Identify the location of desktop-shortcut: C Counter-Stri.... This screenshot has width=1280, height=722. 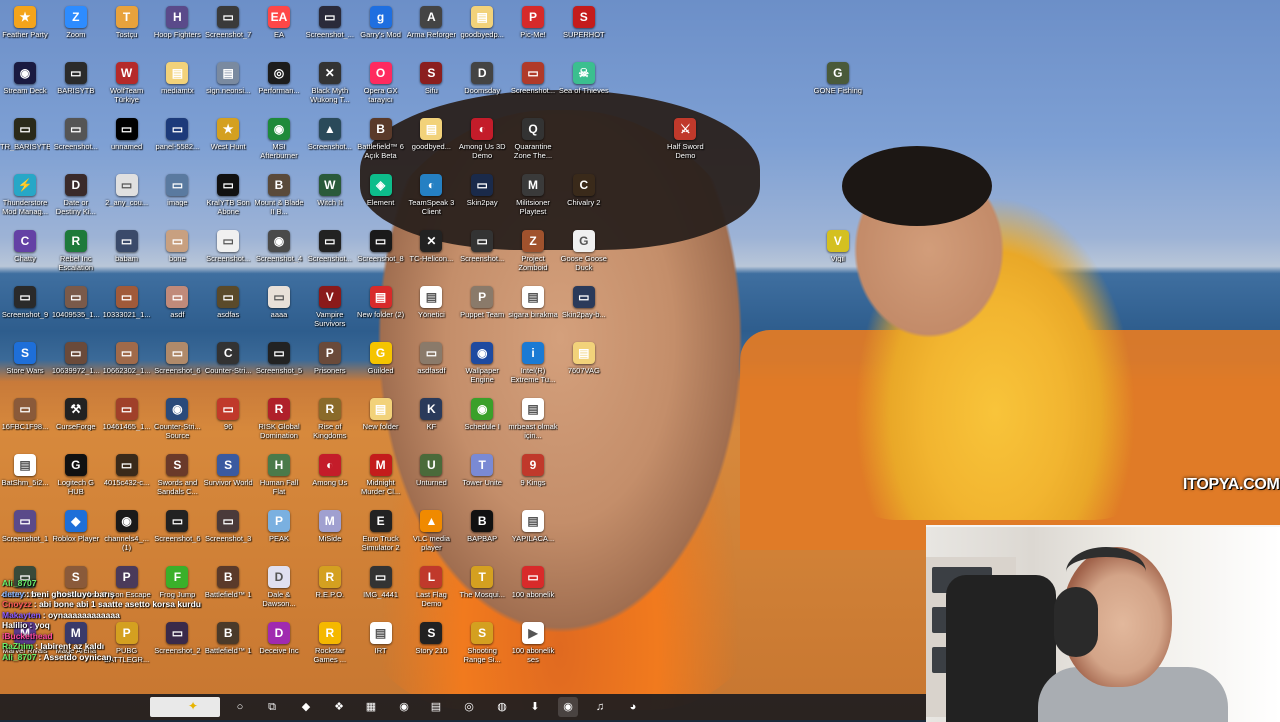
(228, 364).